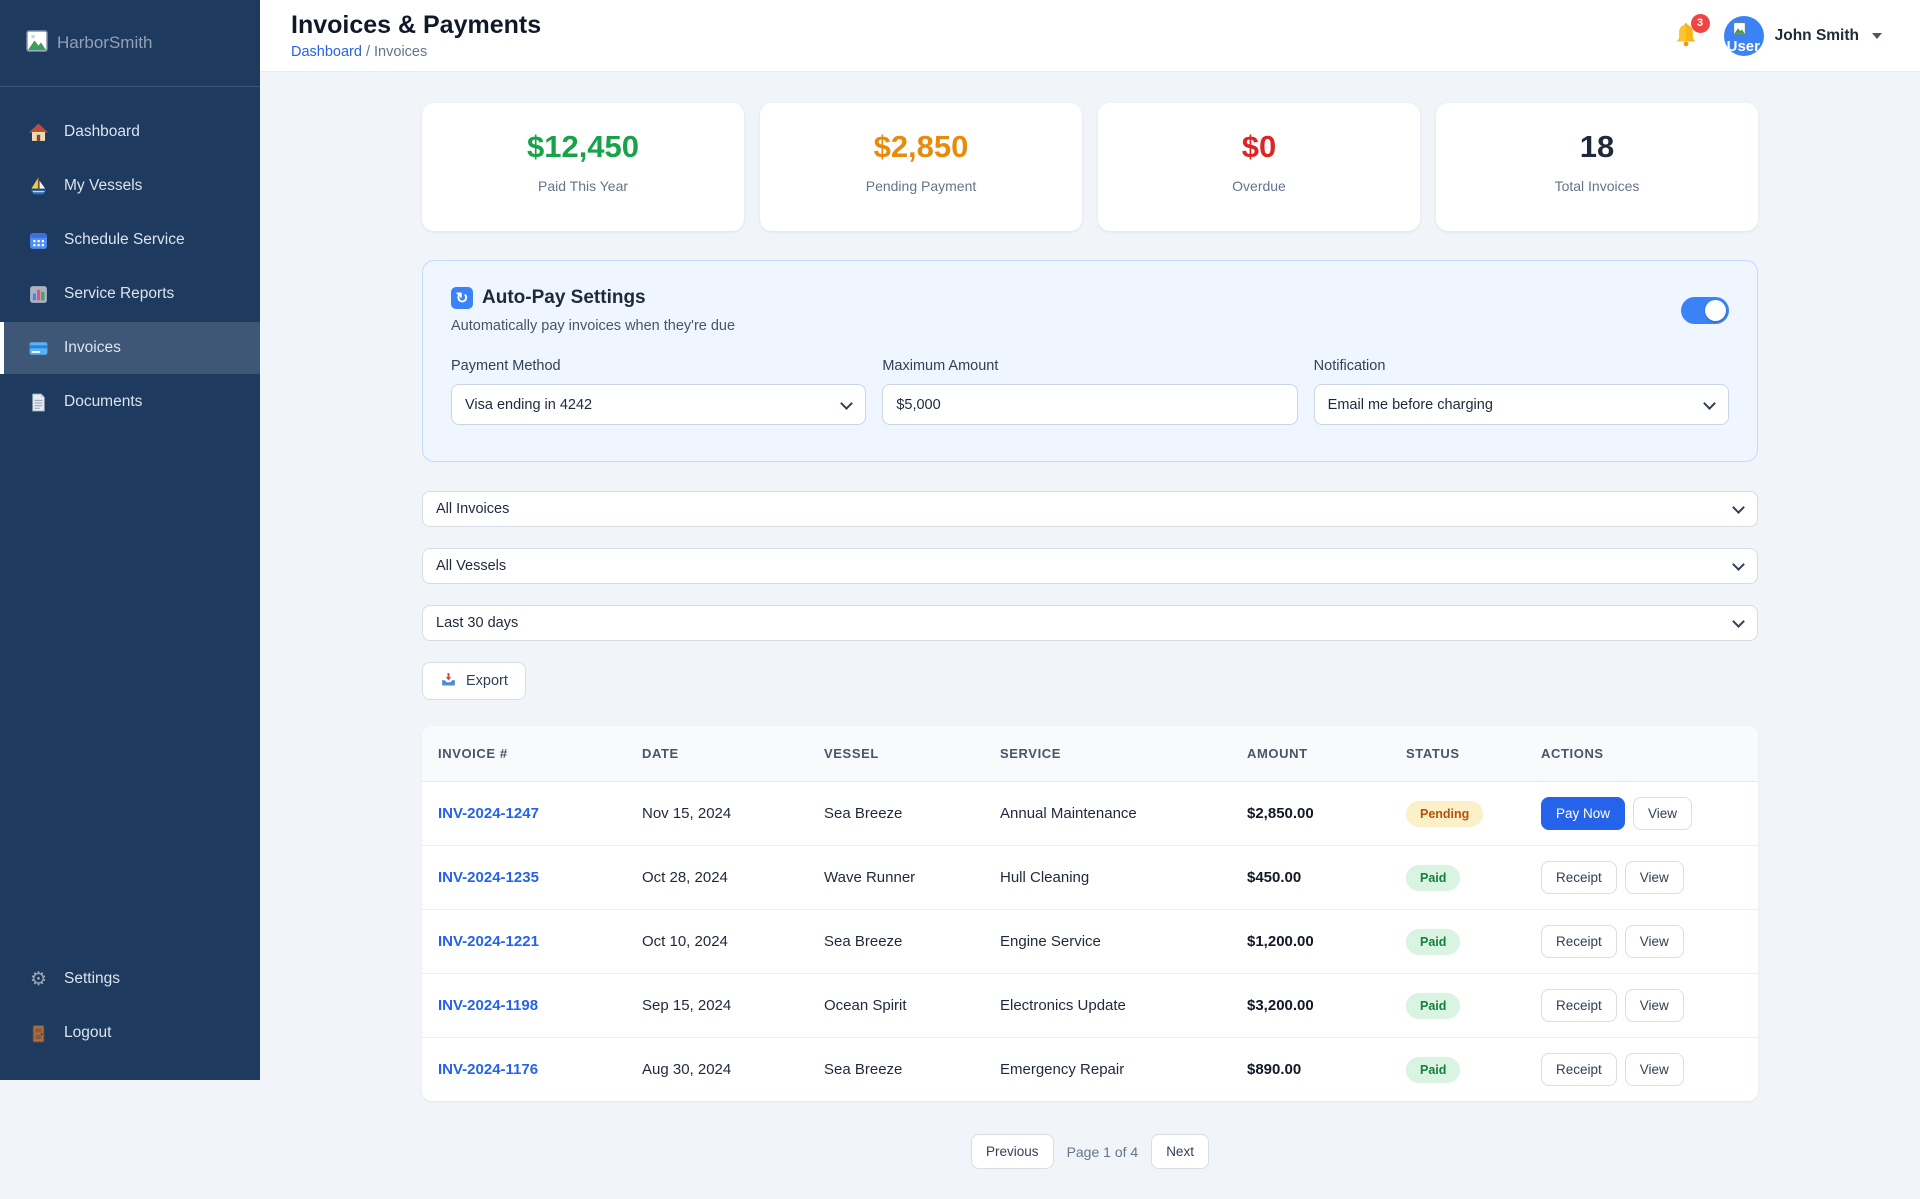  Describe the element at coordinates (1310, 813) in the screenshot. I see `invoice-amount: $2,850.00` at that location.